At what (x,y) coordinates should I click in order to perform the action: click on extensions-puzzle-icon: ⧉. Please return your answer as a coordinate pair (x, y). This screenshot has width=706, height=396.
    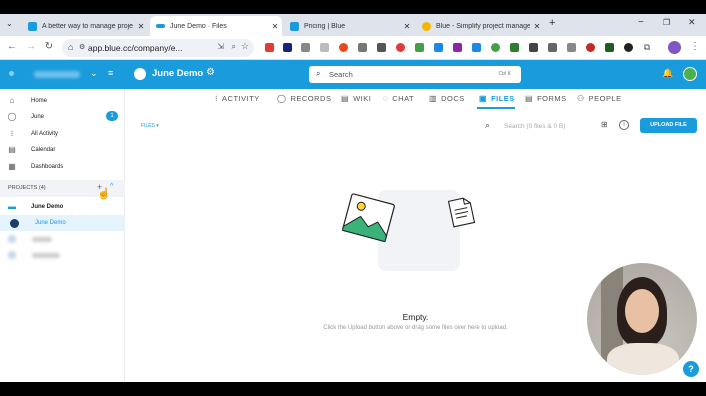
    Looking at the image, I should click on (647, 47).